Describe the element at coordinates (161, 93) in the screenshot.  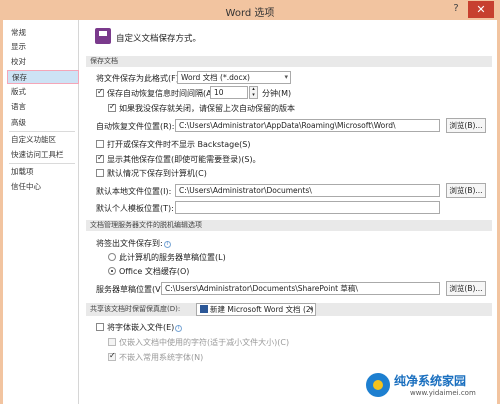
I see `autorecover-label: 保存自动恢复信息时间间隔(A)` at that location.